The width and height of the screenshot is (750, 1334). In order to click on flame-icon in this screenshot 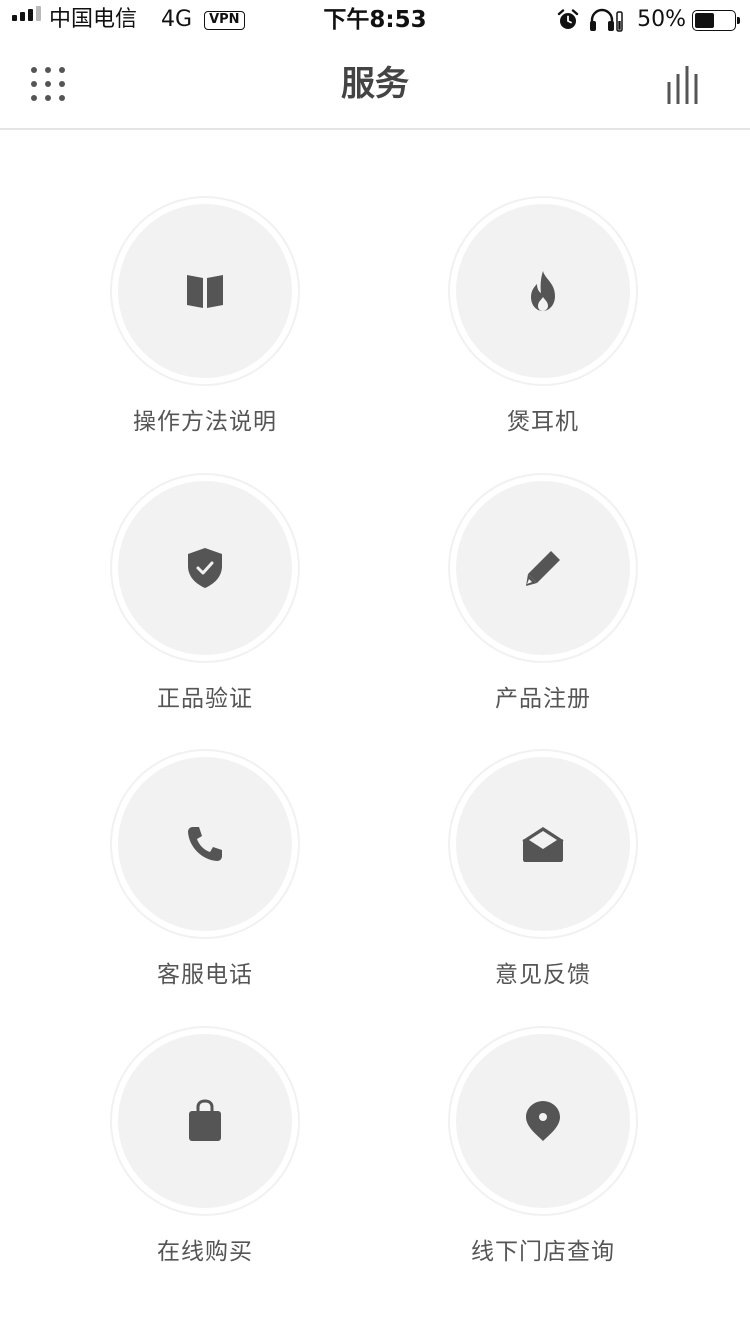, I will do `click(543, 291)`.